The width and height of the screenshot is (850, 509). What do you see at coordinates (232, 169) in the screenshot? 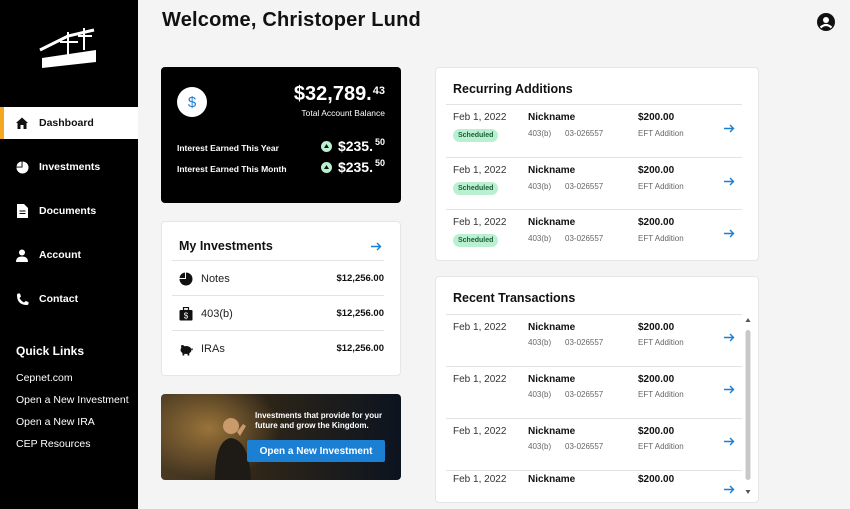
I see `interest-month-label: Interest Earned This Month` at bounding box center [232, 169].